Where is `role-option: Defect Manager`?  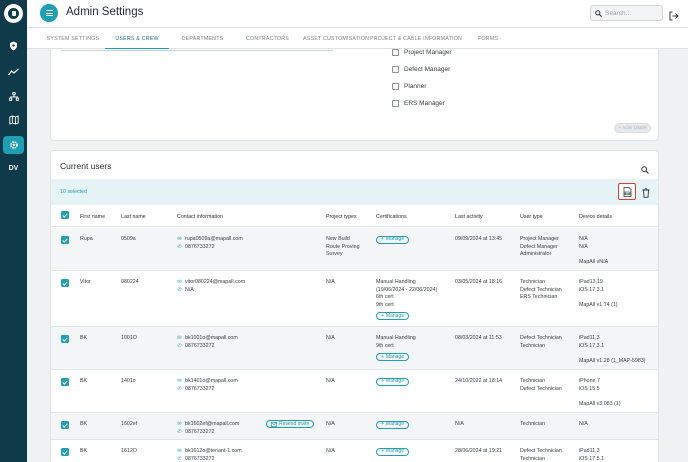
role-option: Defect Manager is located at coordinates (421, 69).